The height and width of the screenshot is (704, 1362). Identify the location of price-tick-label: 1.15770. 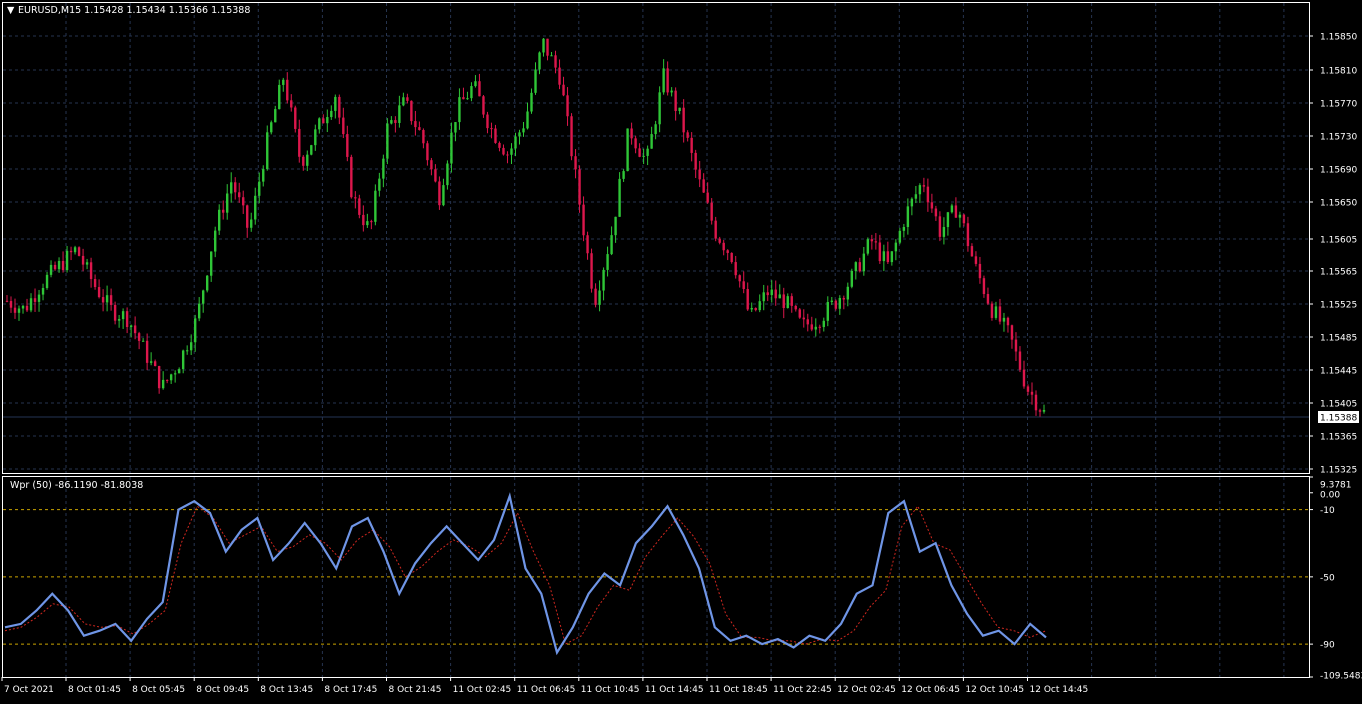
(1338, 105).